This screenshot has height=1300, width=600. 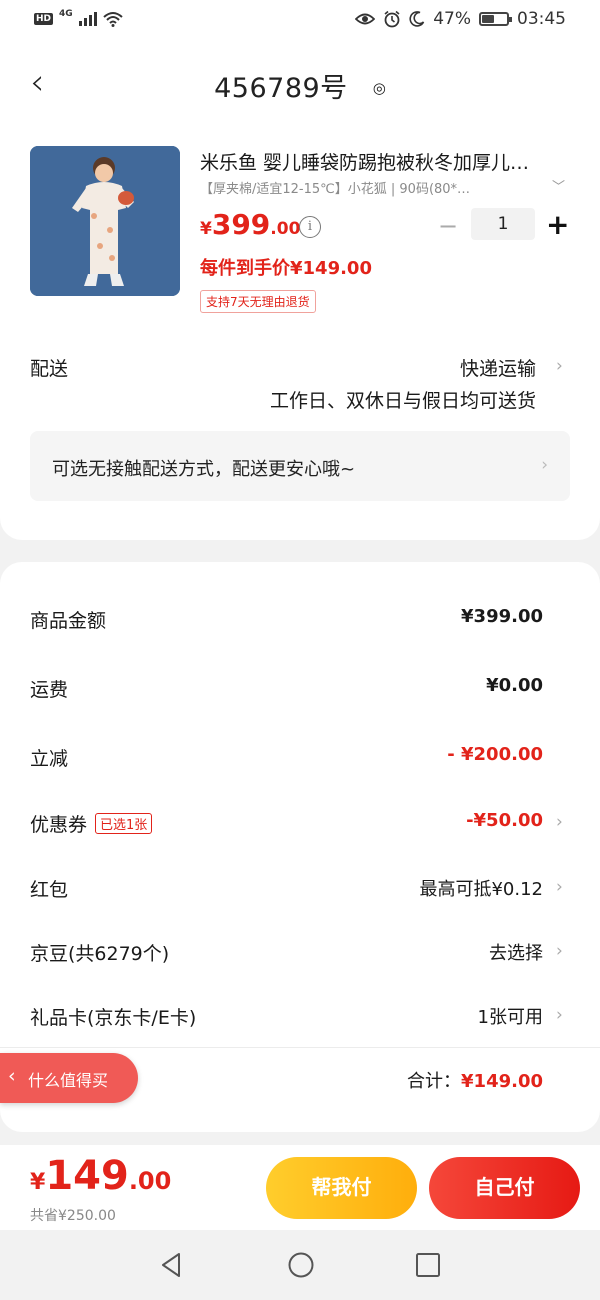 What do you see at coordinates (504, 1188) in the screenshot?
I see `pay-myself-button: 自己付` at bounding box center [504, 1188].